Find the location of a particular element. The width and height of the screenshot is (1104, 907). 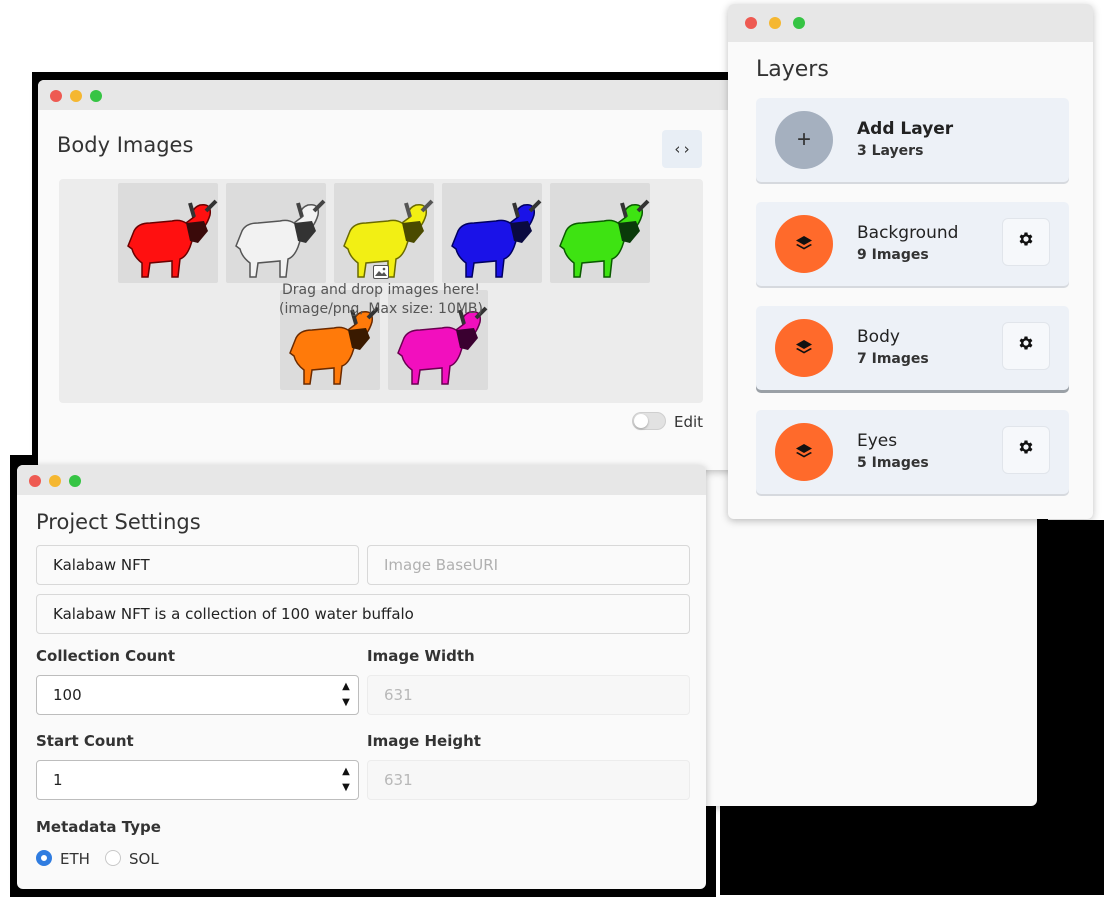

project-settings-title: Project Settings is located at coordinates (118, 522).